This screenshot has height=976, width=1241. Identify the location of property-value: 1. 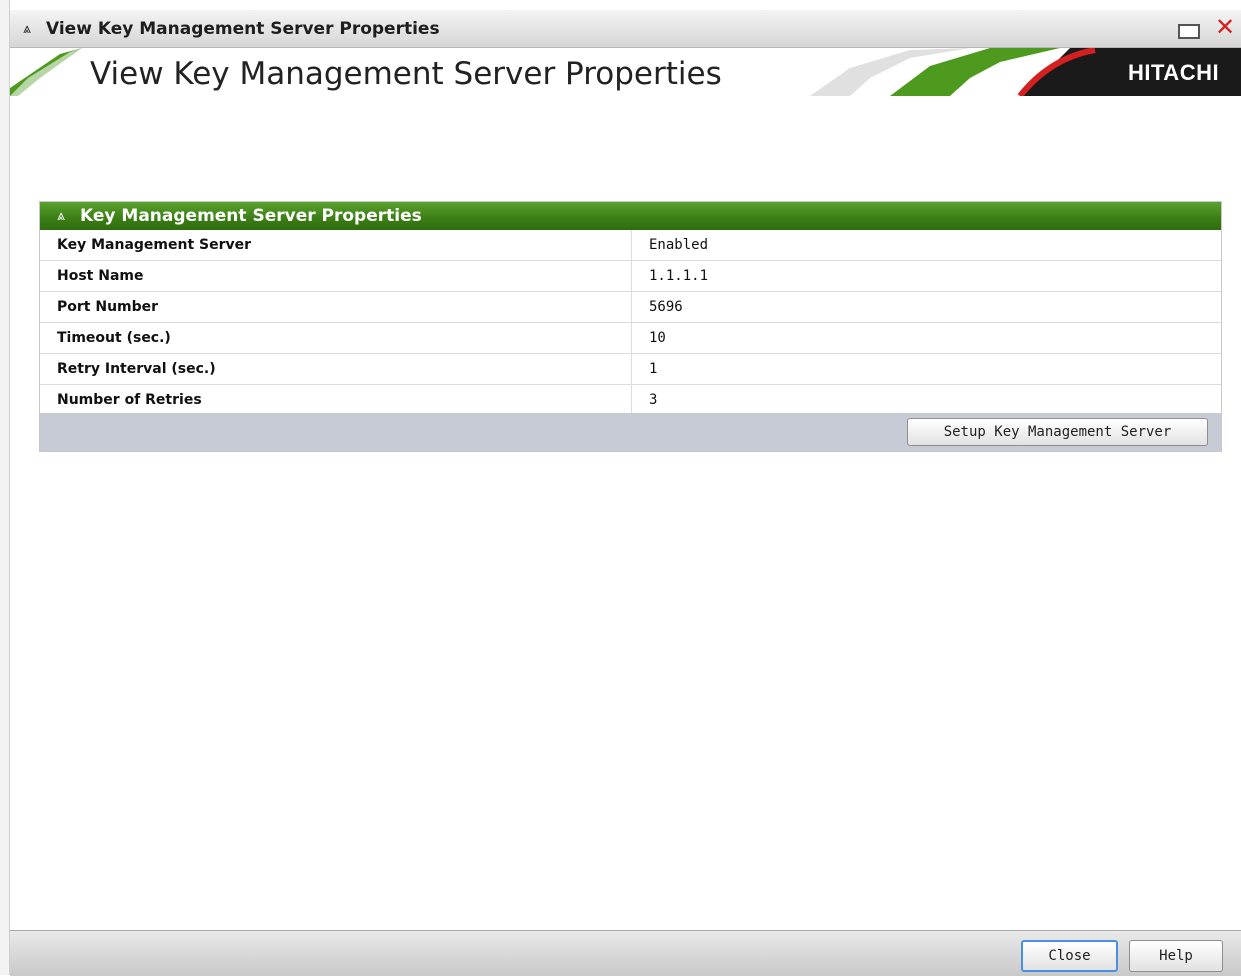
(926, 369).